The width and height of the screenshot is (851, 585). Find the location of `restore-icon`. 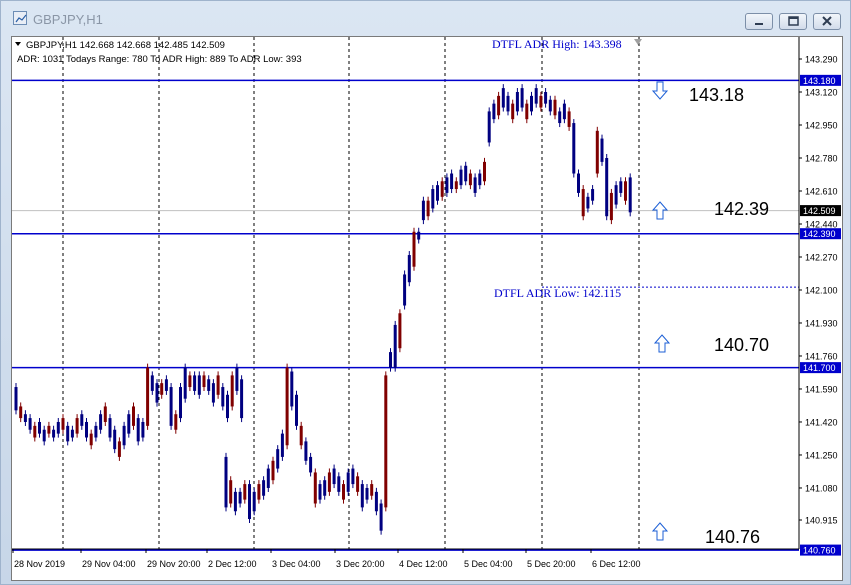

restore-icon is located at coordinates (793, 21).